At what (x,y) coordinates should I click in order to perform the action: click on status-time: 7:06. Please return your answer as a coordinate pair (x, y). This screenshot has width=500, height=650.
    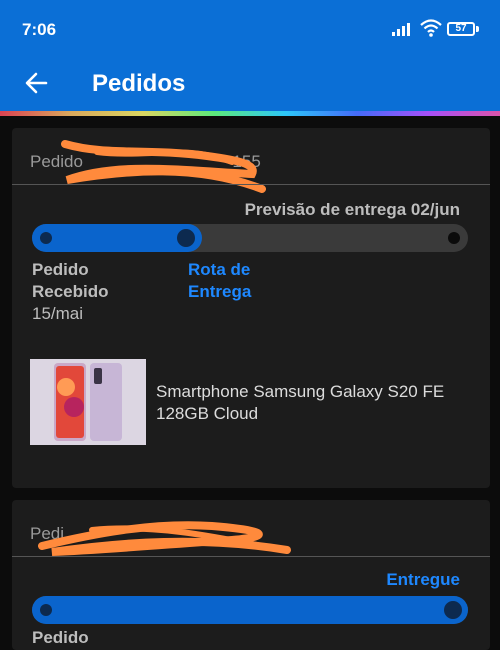
    Looking at the image, I should click on (39, 29).